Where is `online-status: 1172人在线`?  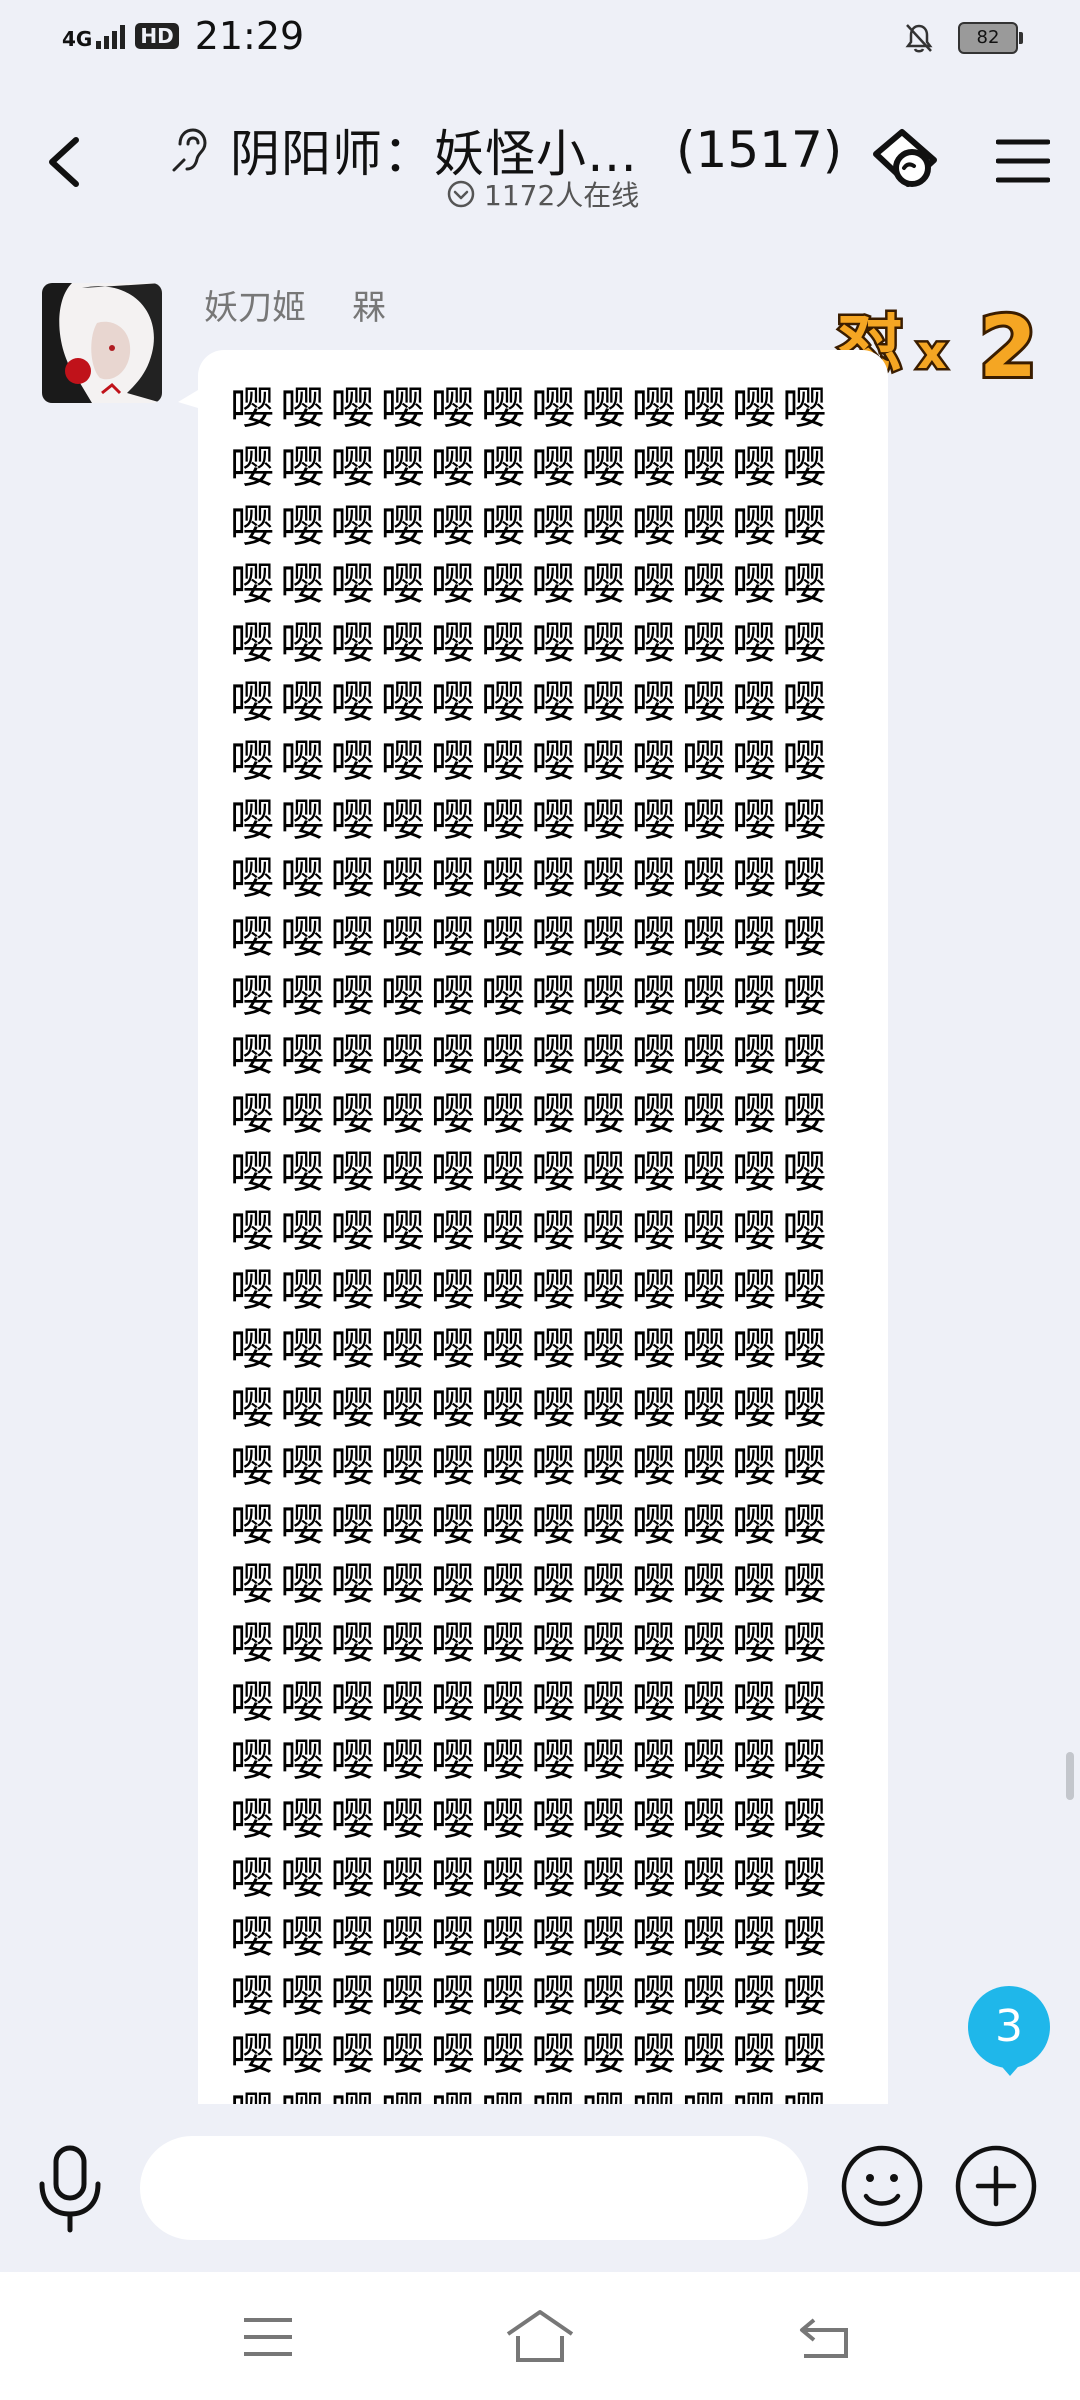
online-status: 1172人在线 is located at coordinates (542, 194).